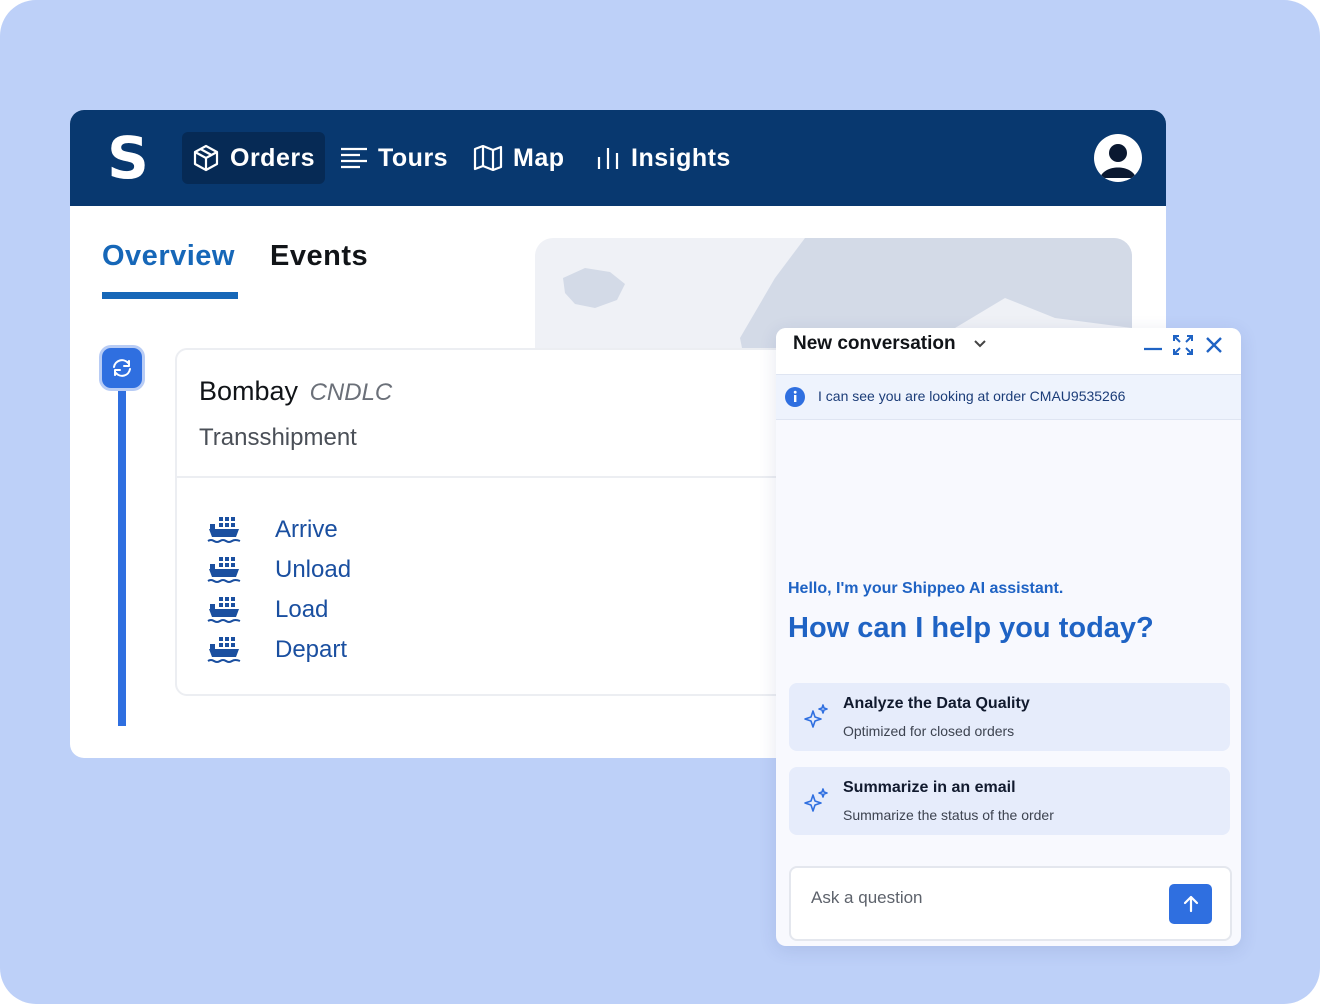 Image resolution: width=1320 pixels, height=1004 pixels. I want to click on event-label-arrive: Arrive, so click(306, 529).